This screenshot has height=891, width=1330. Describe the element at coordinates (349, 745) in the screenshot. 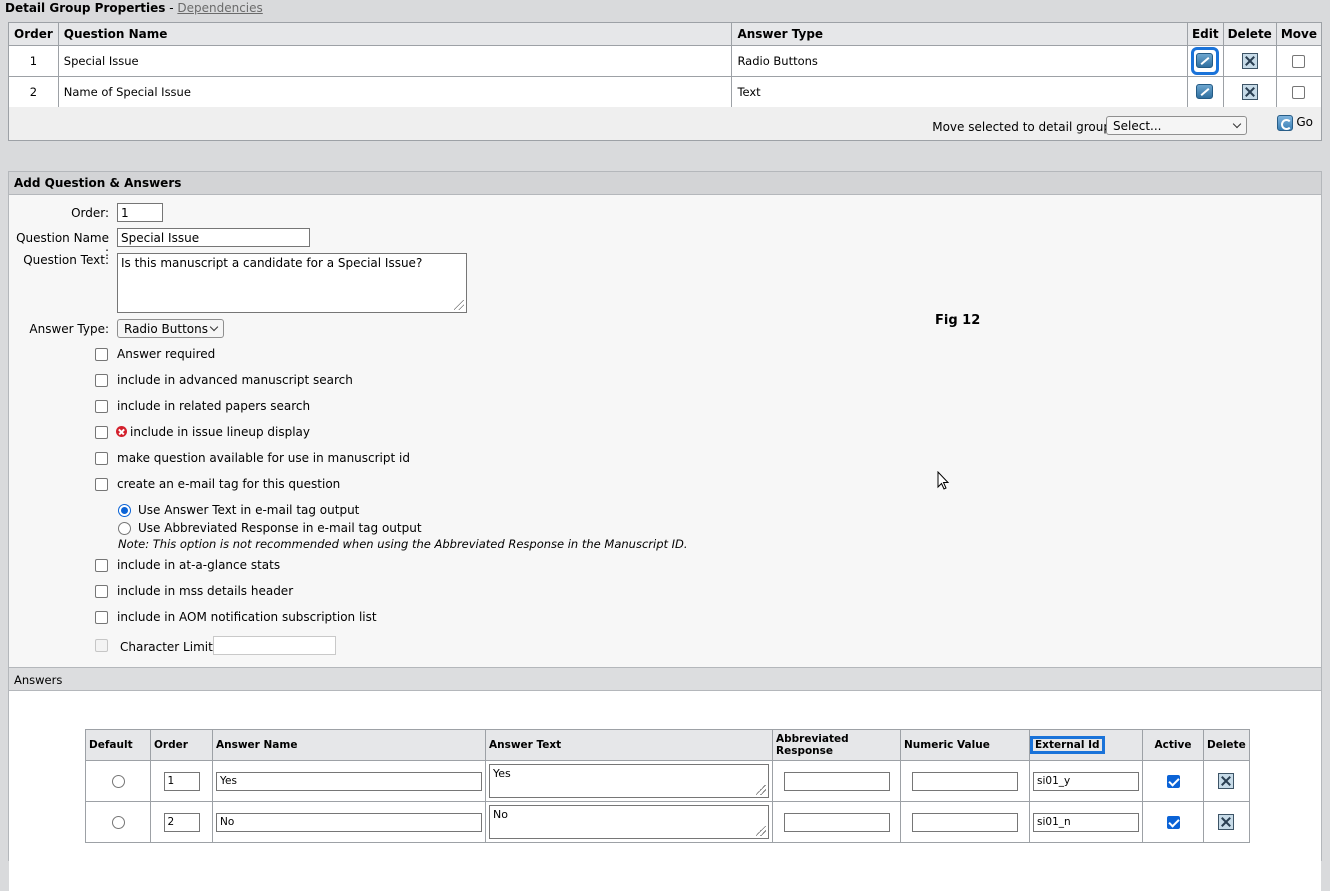

I see `col-answer-name: Answer Name` at that location.